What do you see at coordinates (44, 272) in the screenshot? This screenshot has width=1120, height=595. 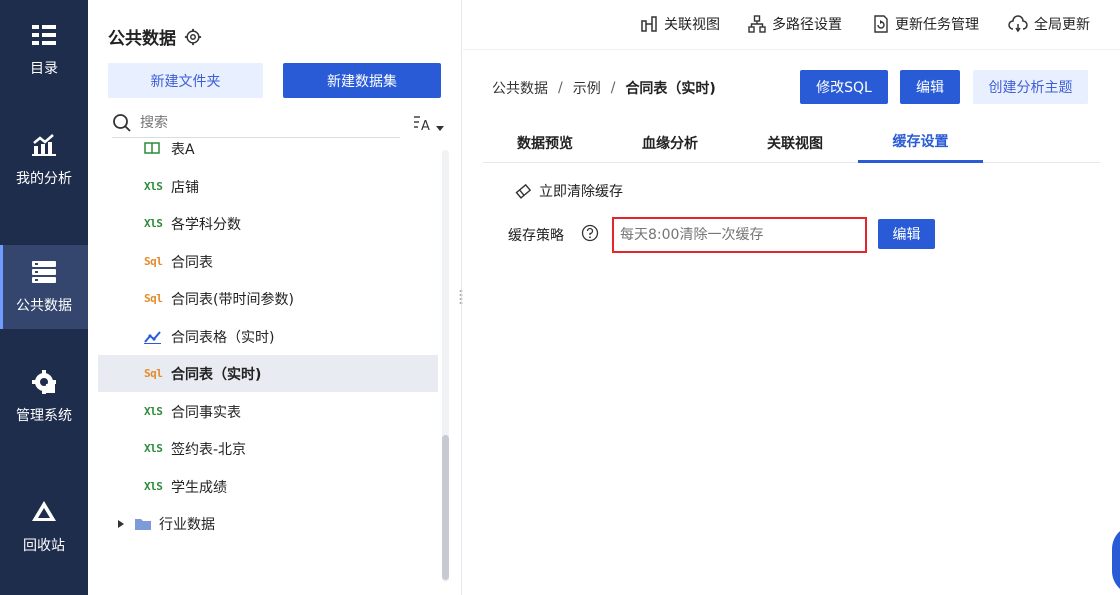 I see `public-data-icon` at bounding box center [44, 272].